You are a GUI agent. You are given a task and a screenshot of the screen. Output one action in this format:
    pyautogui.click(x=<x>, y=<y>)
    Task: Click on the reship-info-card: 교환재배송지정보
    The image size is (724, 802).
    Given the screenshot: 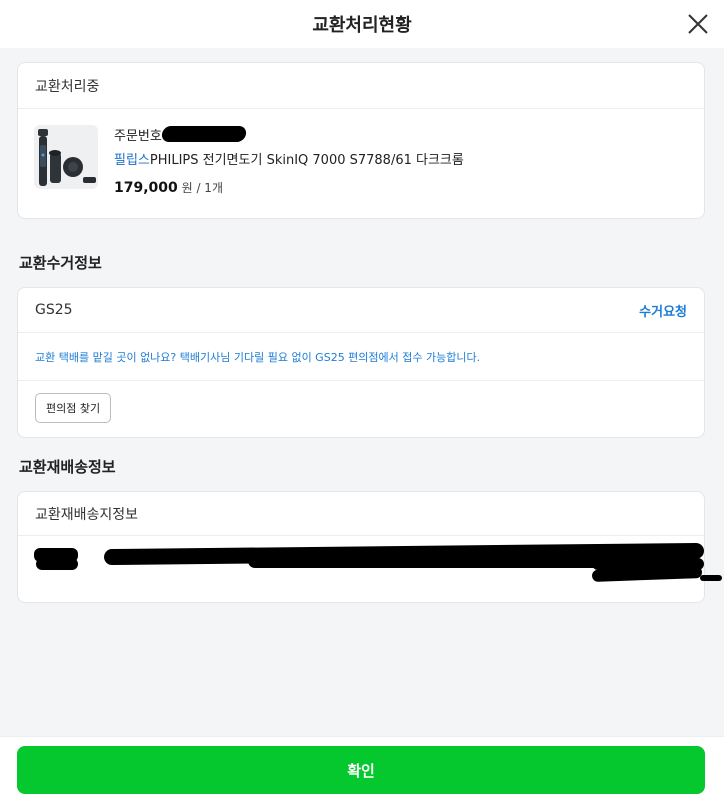 What is the action you would take?
    pyautogui.click(x=361, y=547)
    